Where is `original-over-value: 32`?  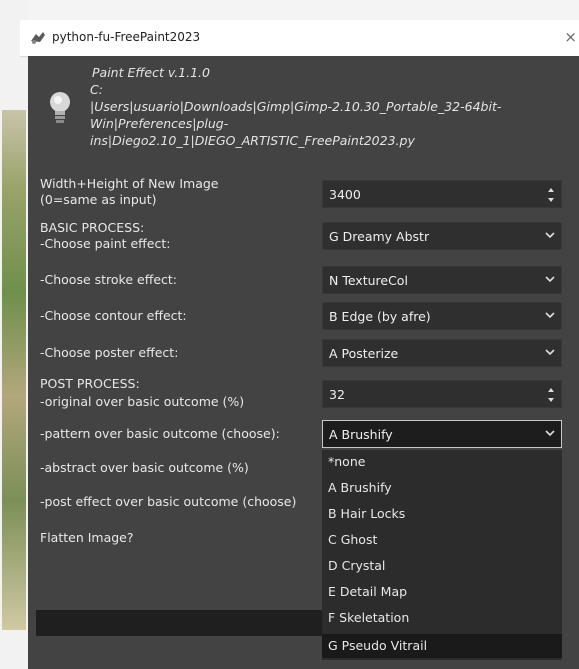
original-over-value: 32 is located at coordinates (337, 394).